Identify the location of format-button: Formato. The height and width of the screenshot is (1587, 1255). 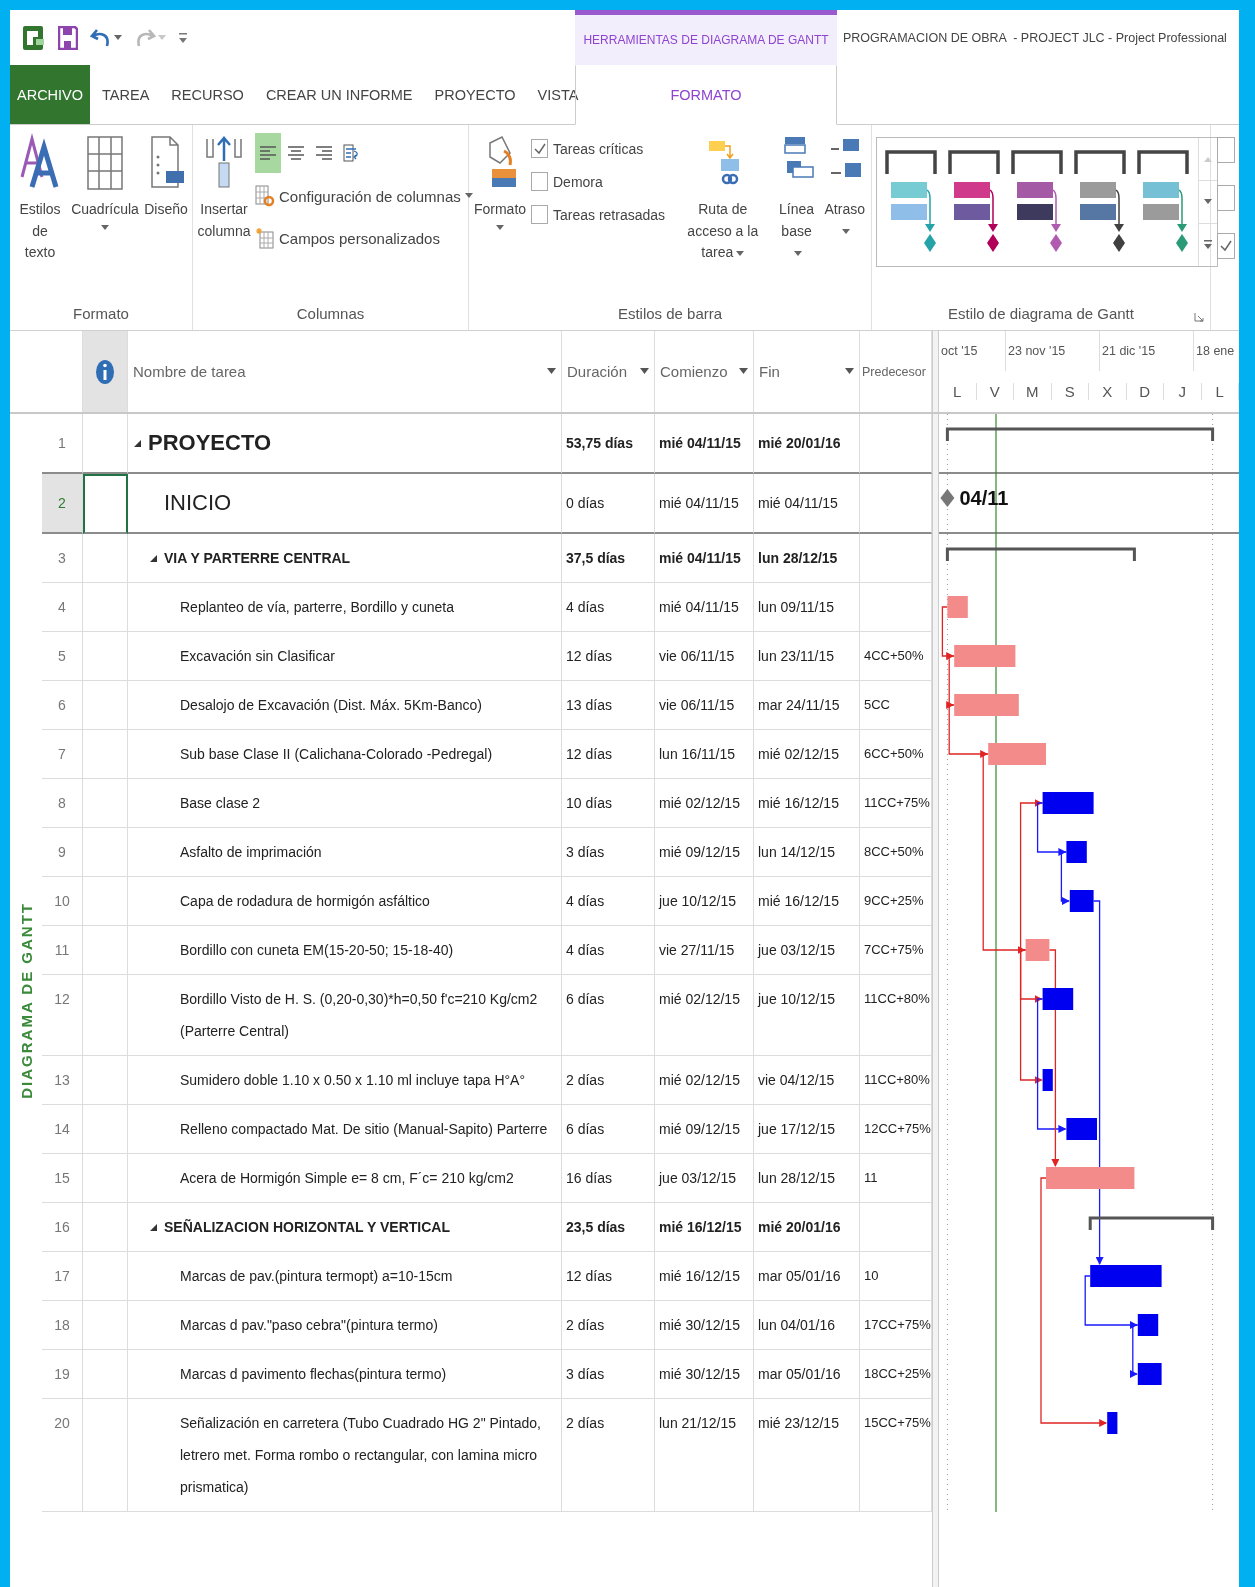
(500, 219).